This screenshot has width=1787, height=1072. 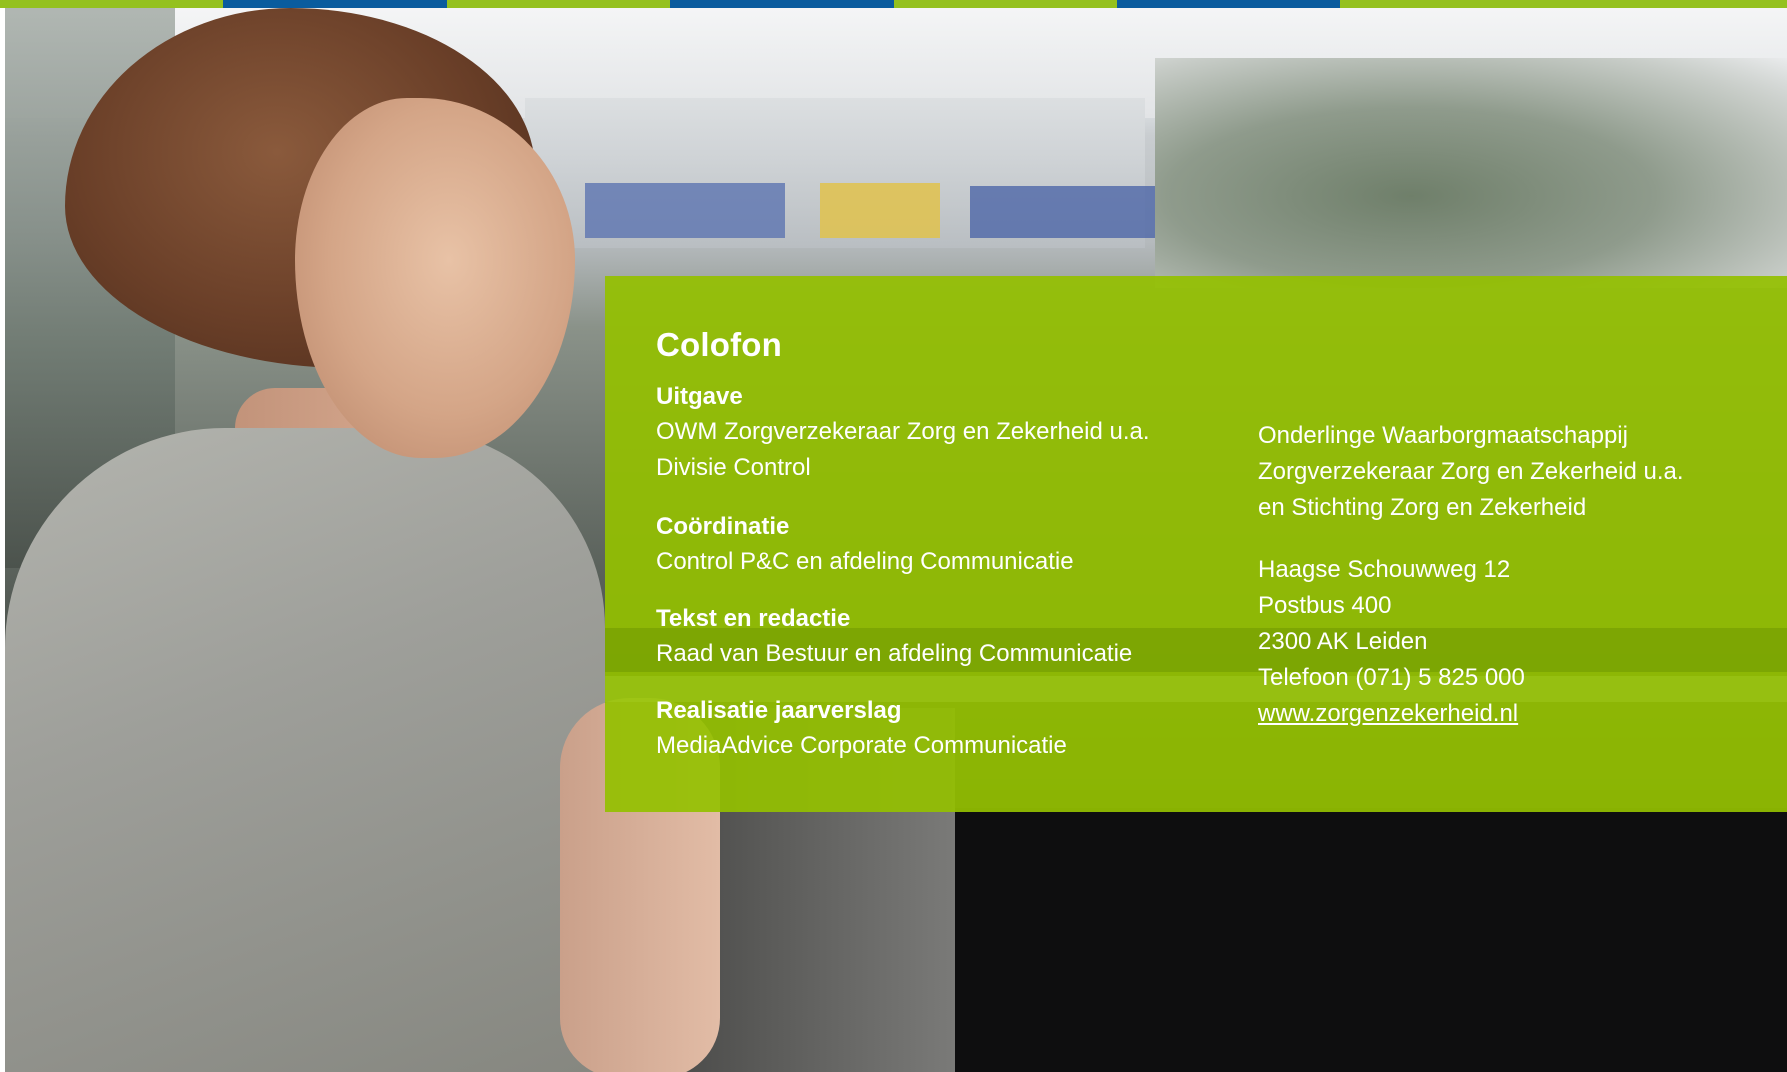 I want to click on colofon-title: Colofon, so click(x=719, y=344).